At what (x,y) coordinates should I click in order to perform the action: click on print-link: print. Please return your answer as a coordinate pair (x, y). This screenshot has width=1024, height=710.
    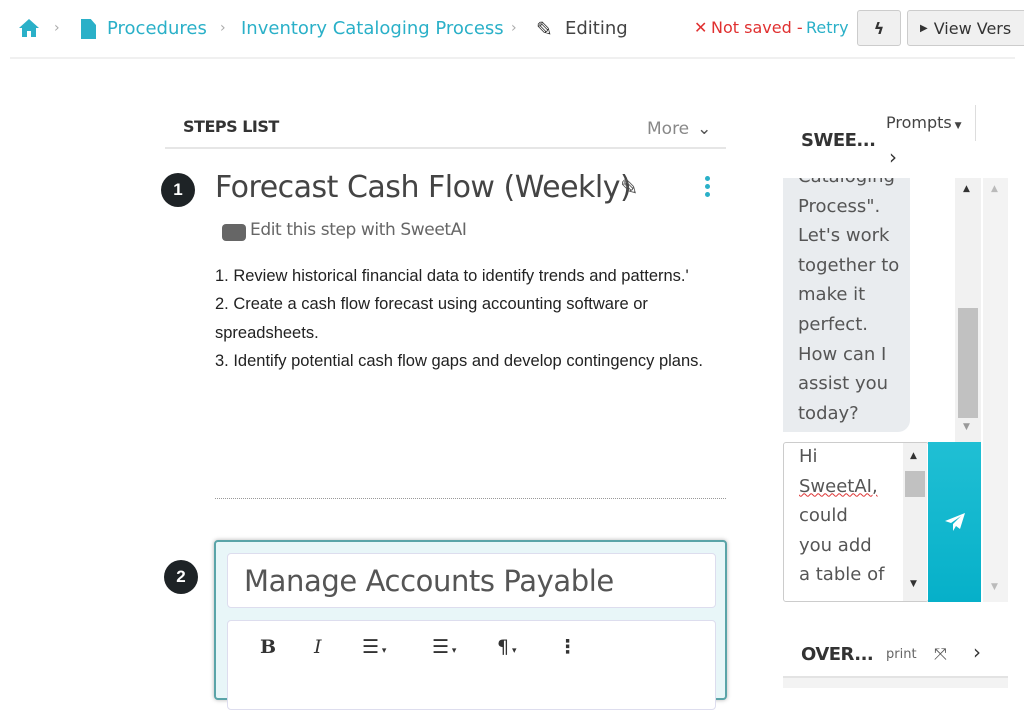
    Looking at the image, I should click on (901, 654).